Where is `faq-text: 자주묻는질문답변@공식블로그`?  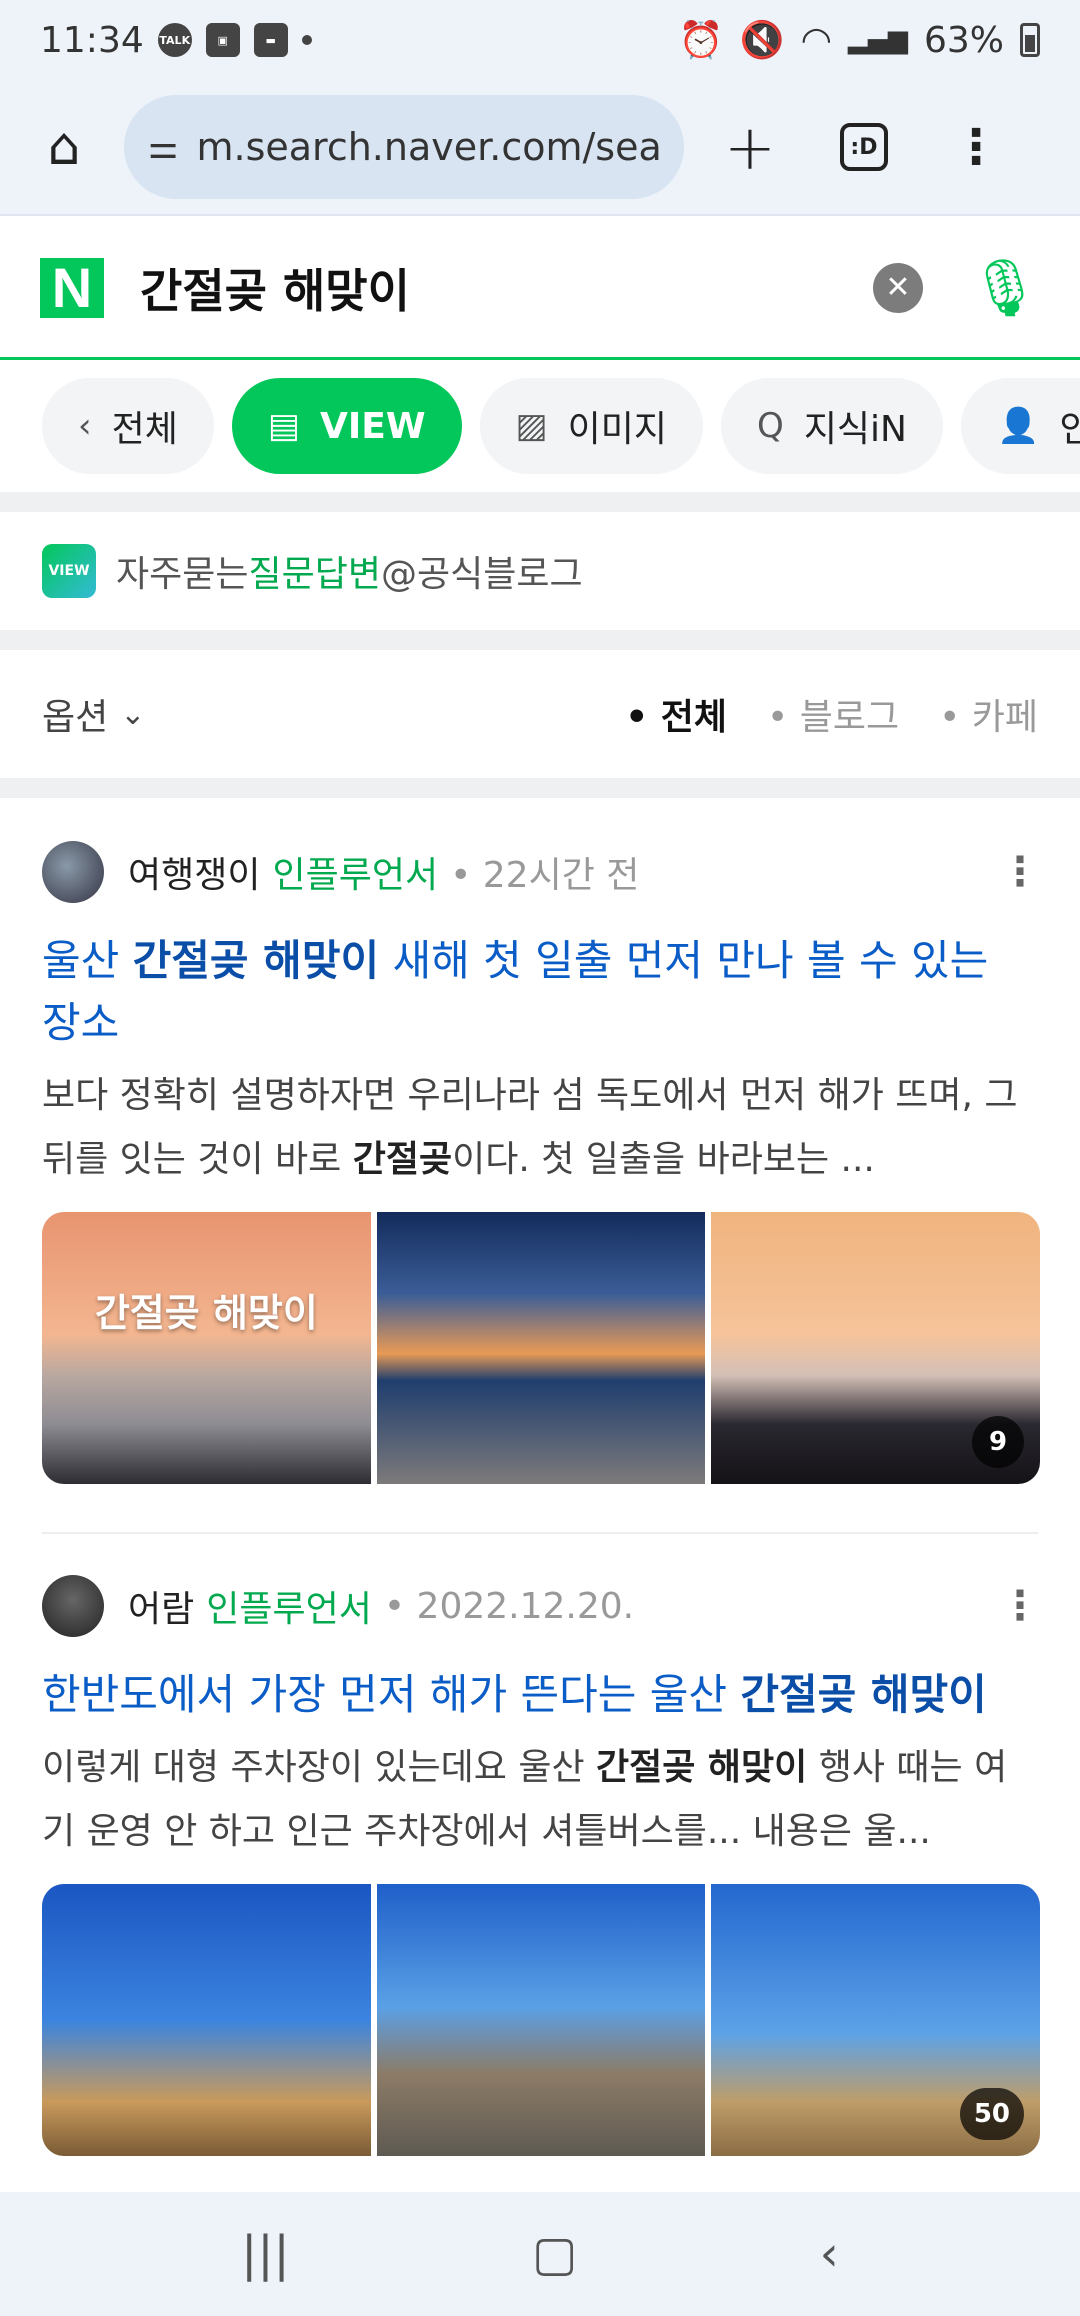 faq-text: 자주묻는질문답변@공식블로그 is located at coordinates (349, 574).